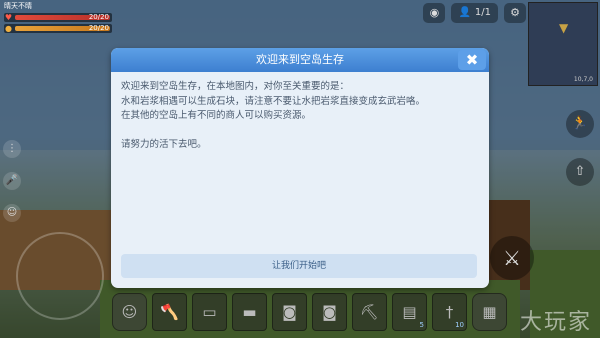 This screenshot has height=338, width=600. I want to click on jump-icon: ⇧, so click(580, 172).